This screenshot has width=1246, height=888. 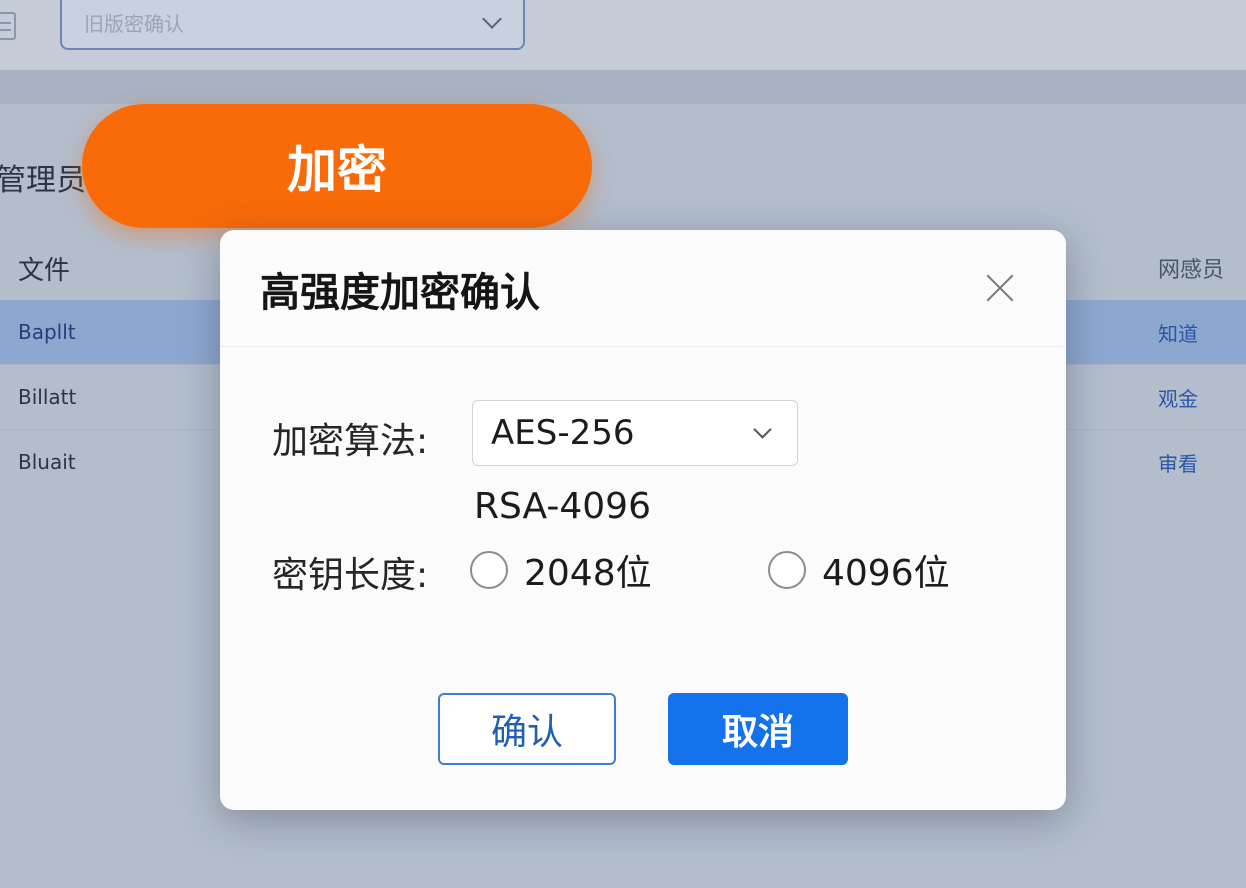 I want to click on column-header-file: 文件, so click(x=44, y=268).